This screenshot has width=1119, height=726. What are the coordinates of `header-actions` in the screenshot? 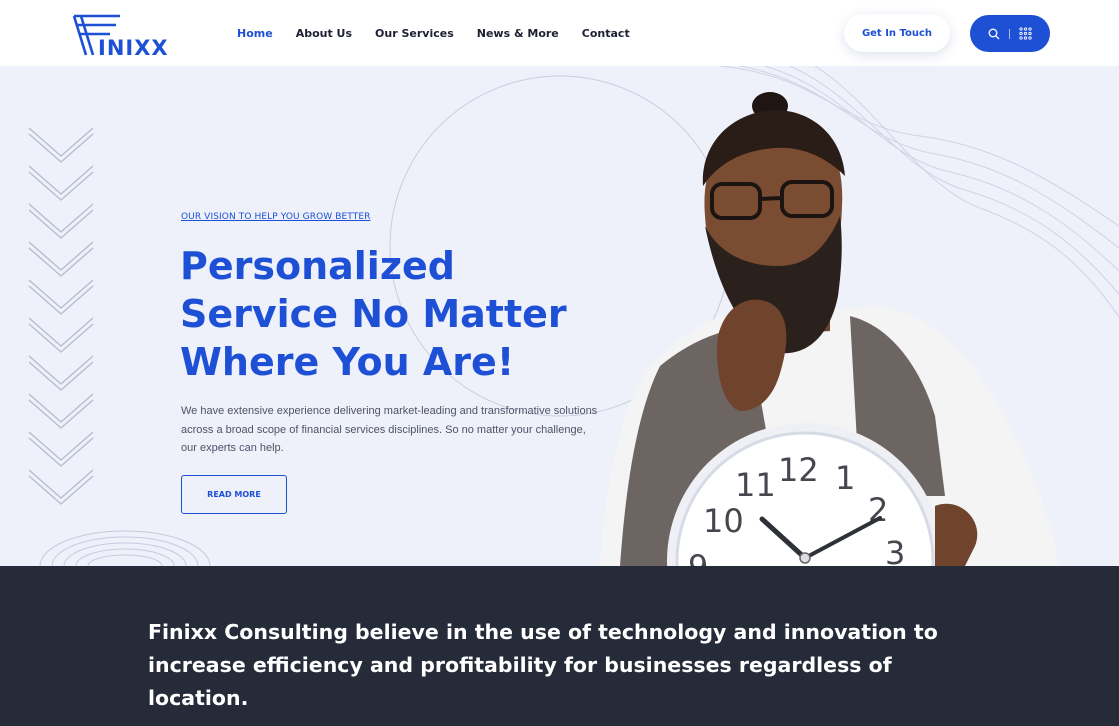 It's located at (1010, 33).